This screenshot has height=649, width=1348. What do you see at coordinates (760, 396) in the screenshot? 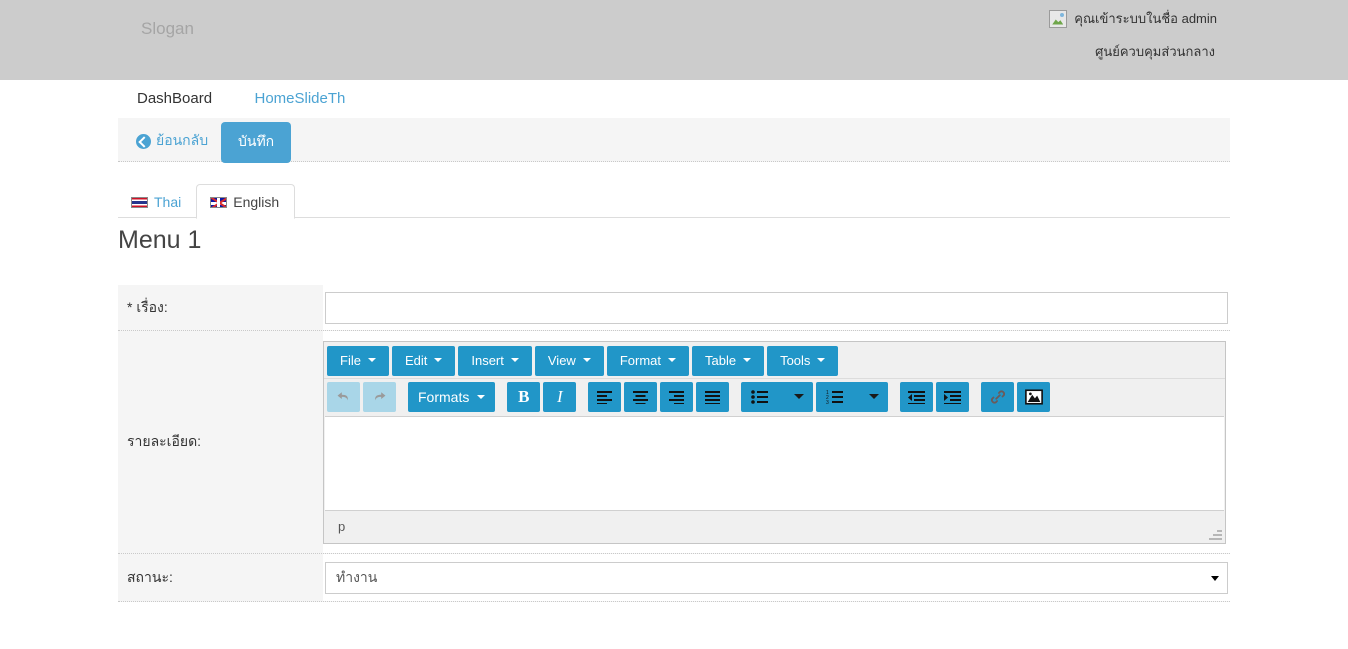
I see `bullet-list-icon` at bounding box center [760, 396].